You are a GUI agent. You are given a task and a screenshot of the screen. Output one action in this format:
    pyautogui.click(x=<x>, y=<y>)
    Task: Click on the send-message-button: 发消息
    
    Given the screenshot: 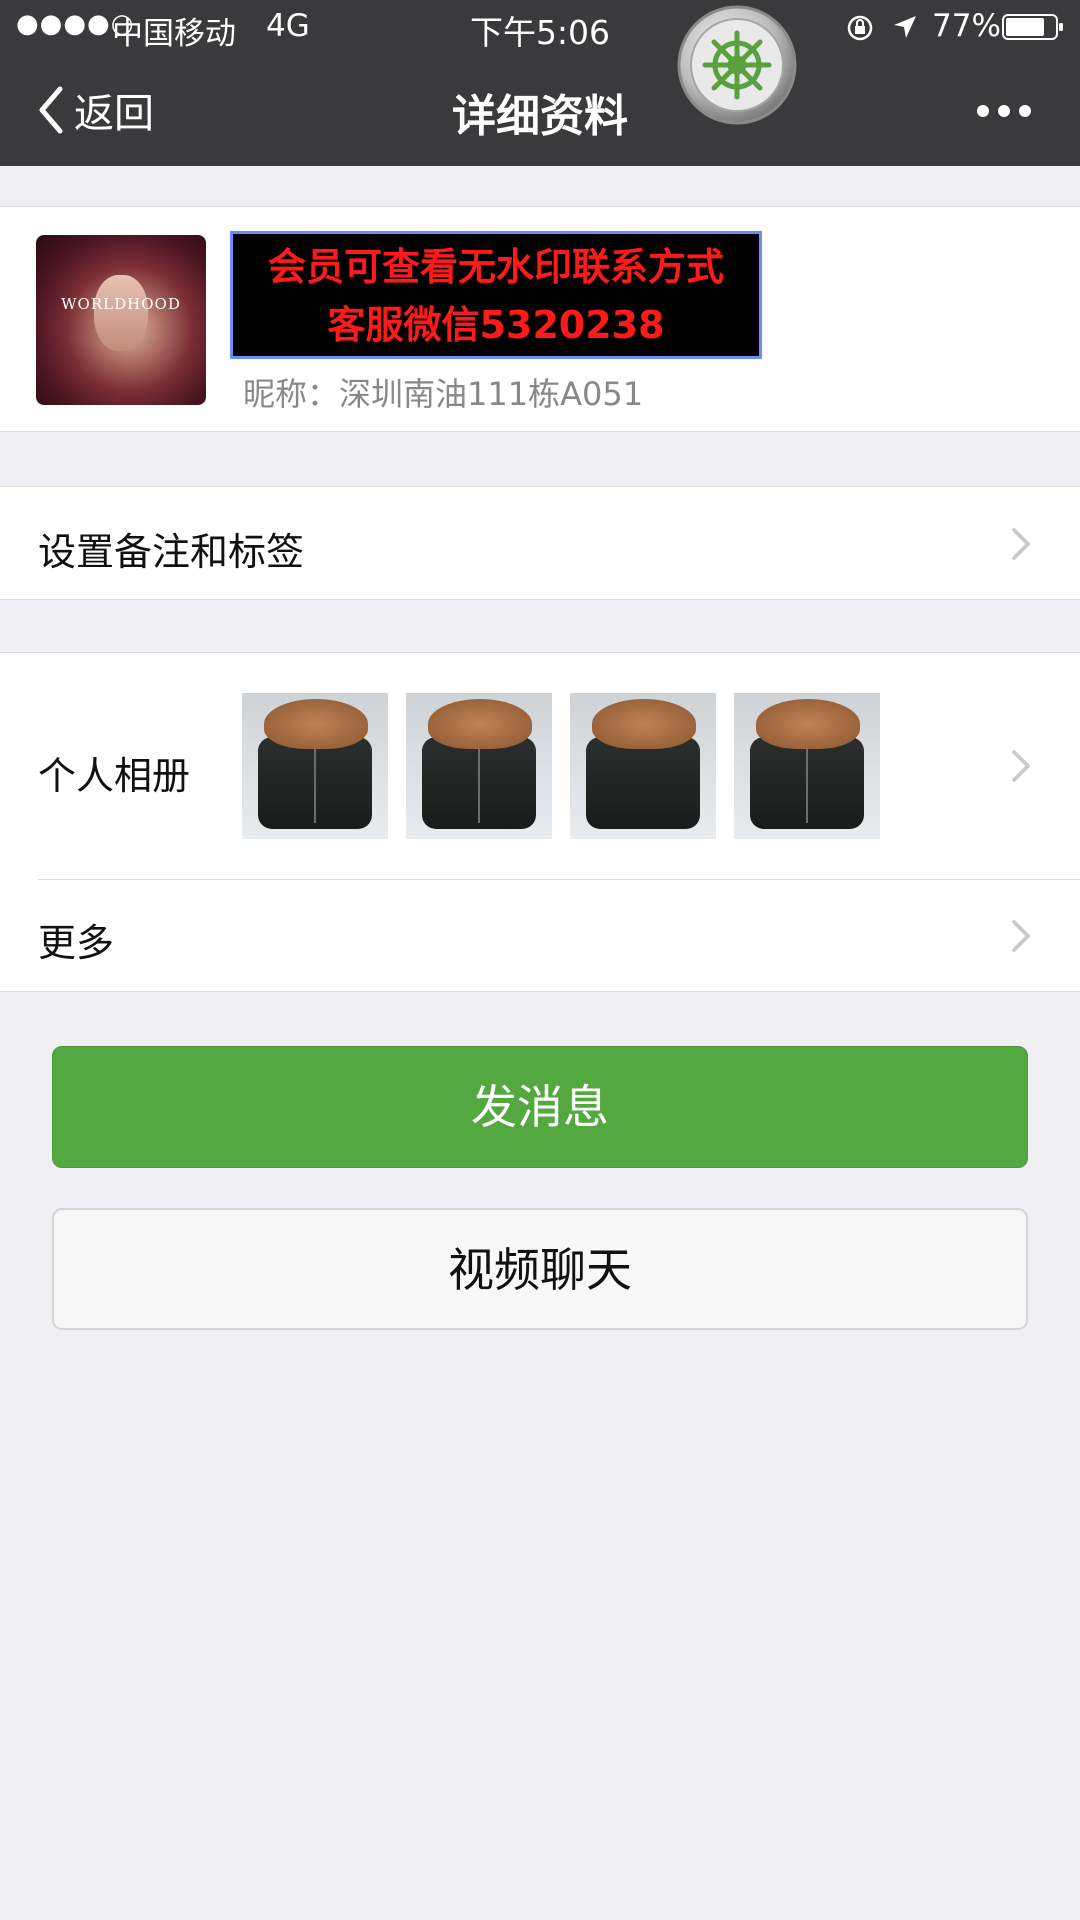 What is the action you would take?
    pyautogui.click(x=540, y=1107)
    